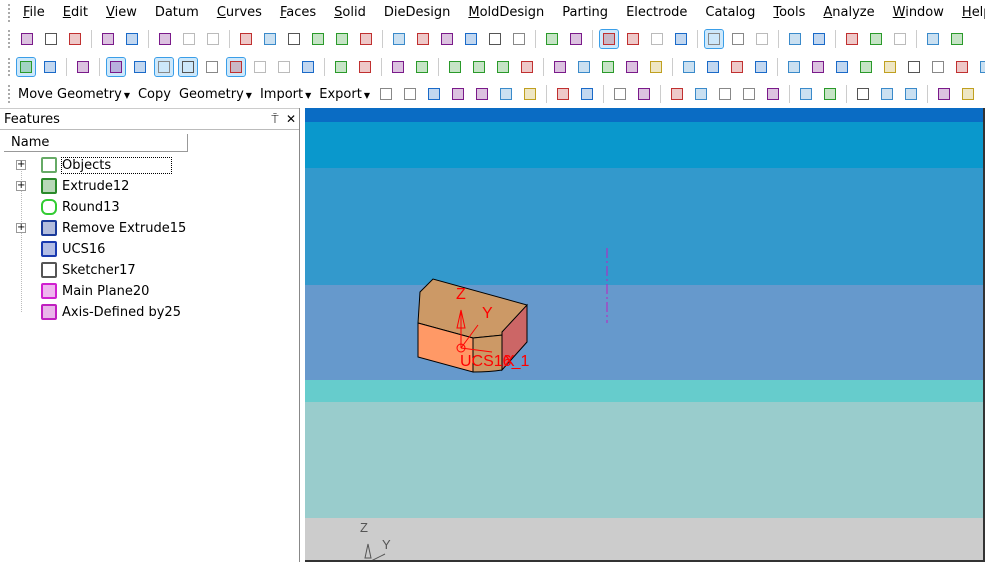 The height and width of the screenshot is (562, 985). Describe the element at coordinates (479, 67) in the screenshot. I see `line-icon` at that location.